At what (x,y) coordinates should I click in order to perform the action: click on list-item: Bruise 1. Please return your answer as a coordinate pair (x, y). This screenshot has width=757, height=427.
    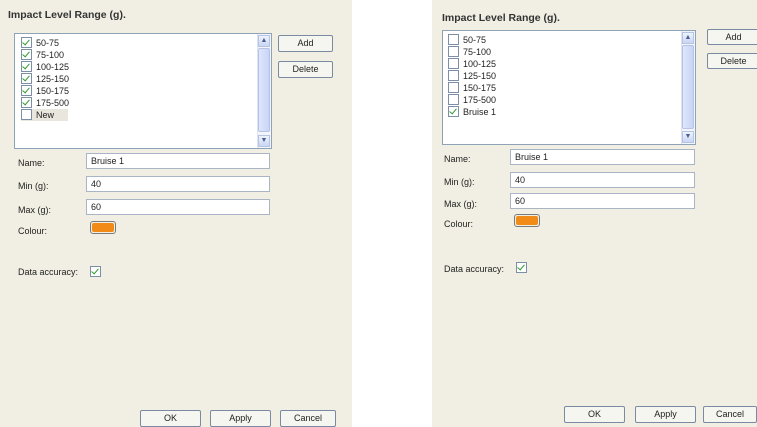
    Looking at the image, I should click on (472, 112).